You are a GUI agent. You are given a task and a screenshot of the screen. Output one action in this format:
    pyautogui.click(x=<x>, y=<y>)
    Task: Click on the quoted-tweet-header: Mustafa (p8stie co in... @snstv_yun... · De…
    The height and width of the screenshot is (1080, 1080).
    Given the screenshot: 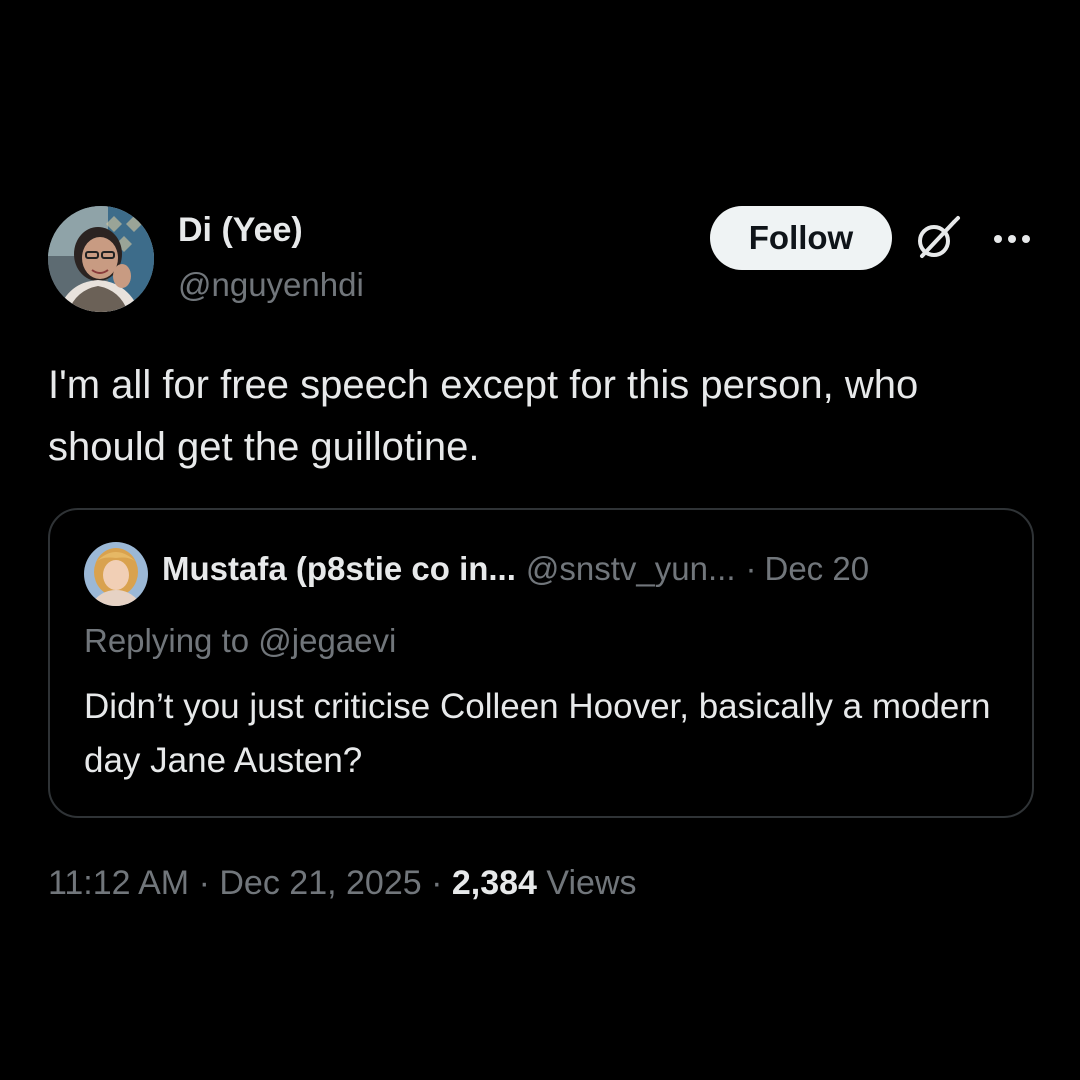 What is the action you would take?
    pyautogui.click(x=515, y=569)
    